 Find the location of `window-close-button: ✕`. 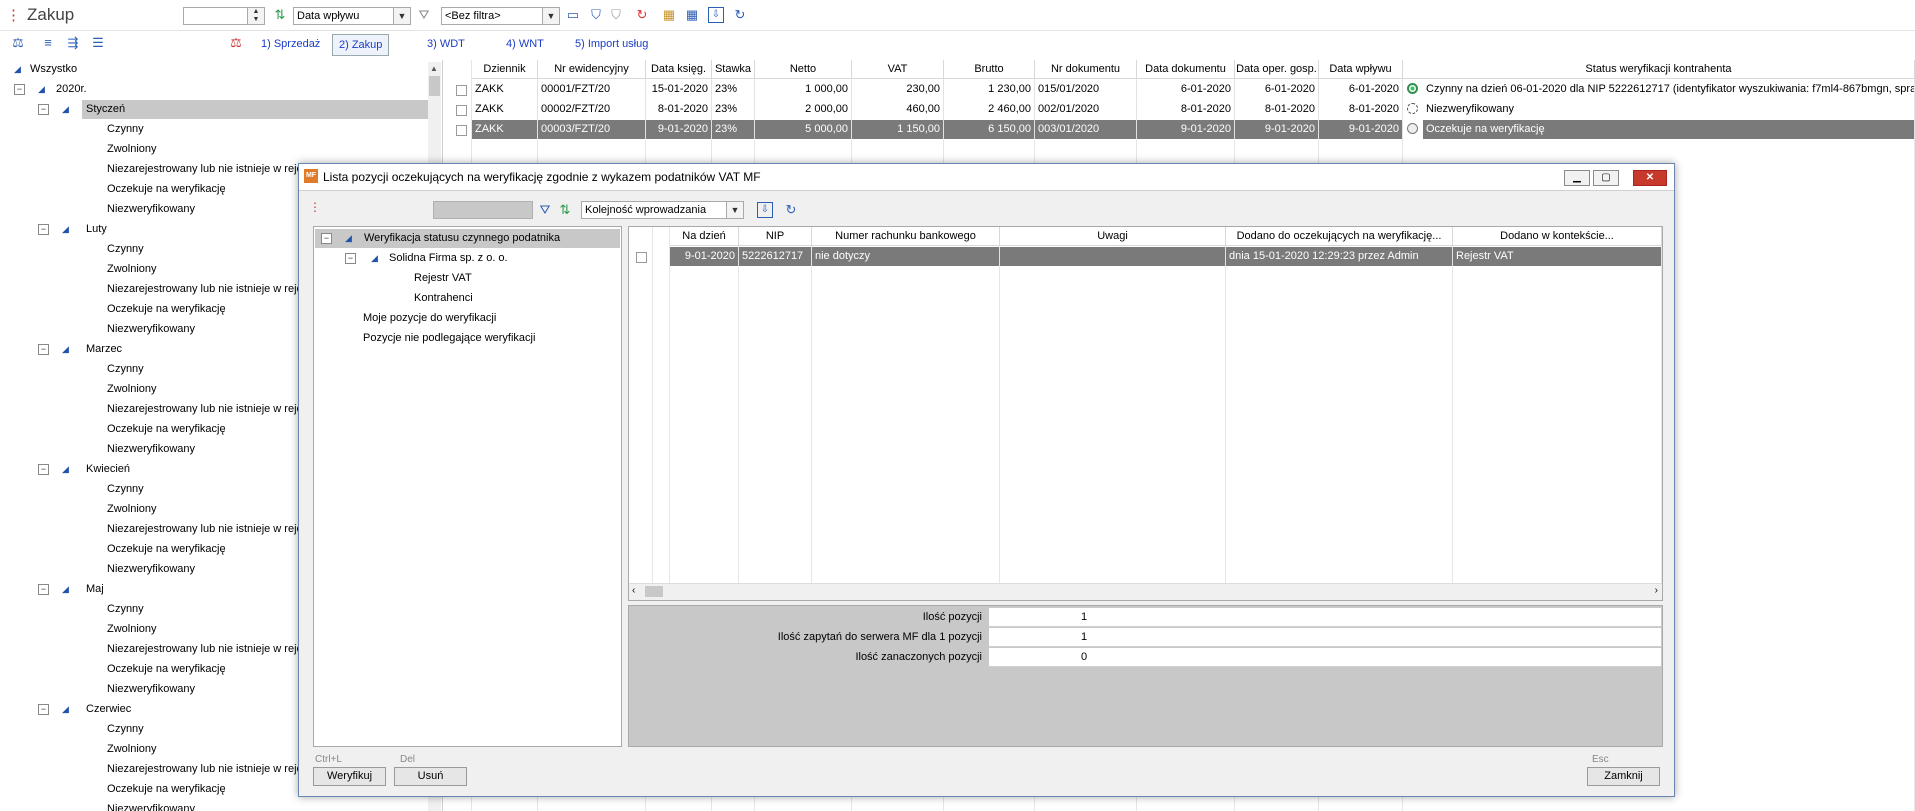

window-close-button: ✕ is located at coordinates (1650, 178).